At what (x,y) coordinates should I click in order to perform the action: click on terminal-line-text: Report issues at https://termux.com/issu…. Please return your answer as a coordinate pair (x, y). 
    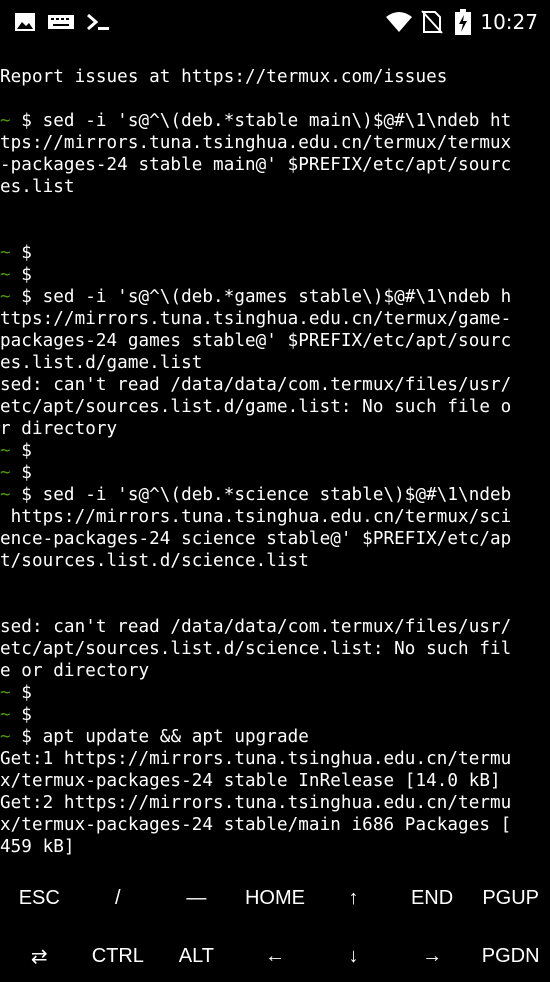
    Looking at the image, I should click on (224, 77).